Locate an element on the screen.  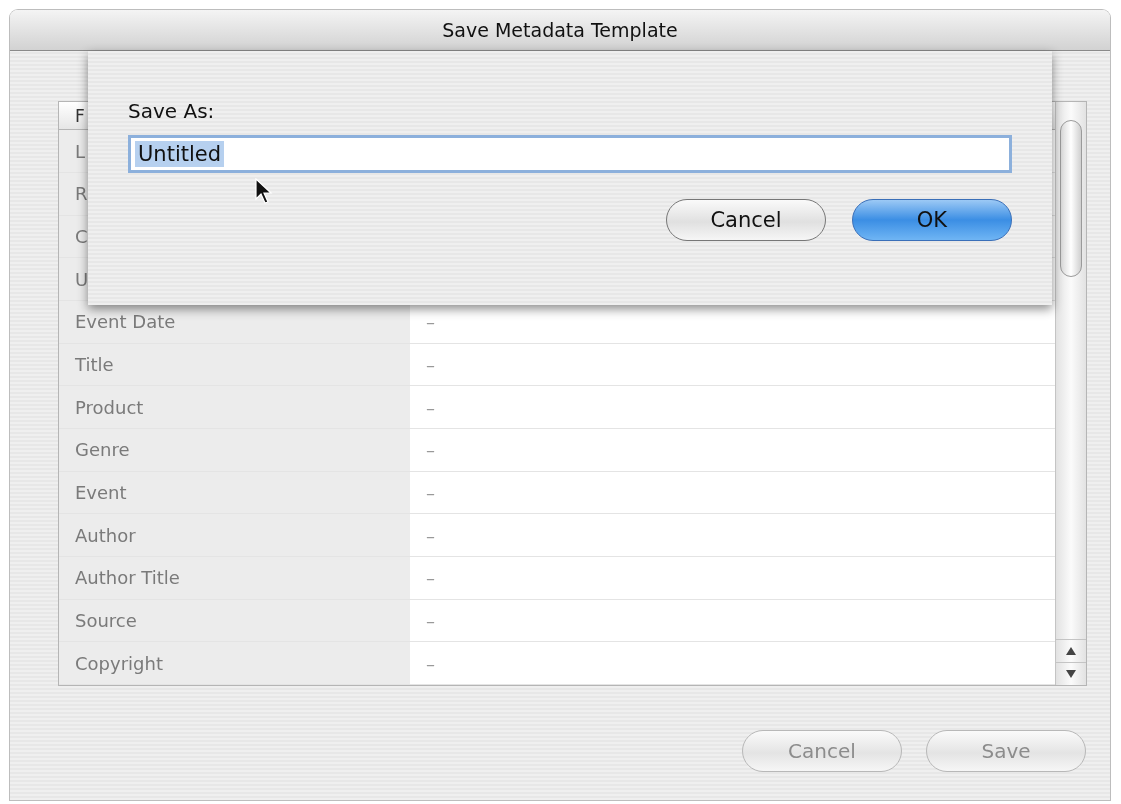
field-name-cell: Author Title is located at coordinates (234, 578).